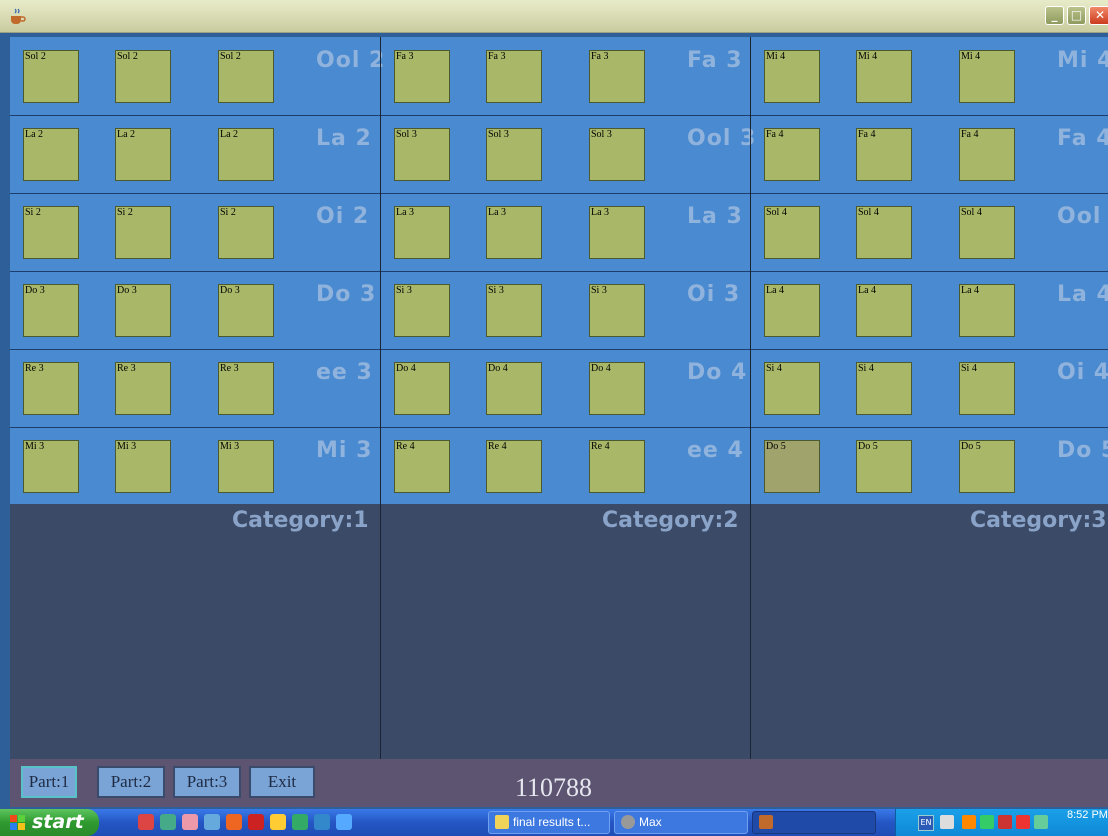 This screenshot has height=836, width=1108. Describe the element at coordinates (212, 822) in the screenshot. I see `quicklaunch-desktop-icon` at that location.